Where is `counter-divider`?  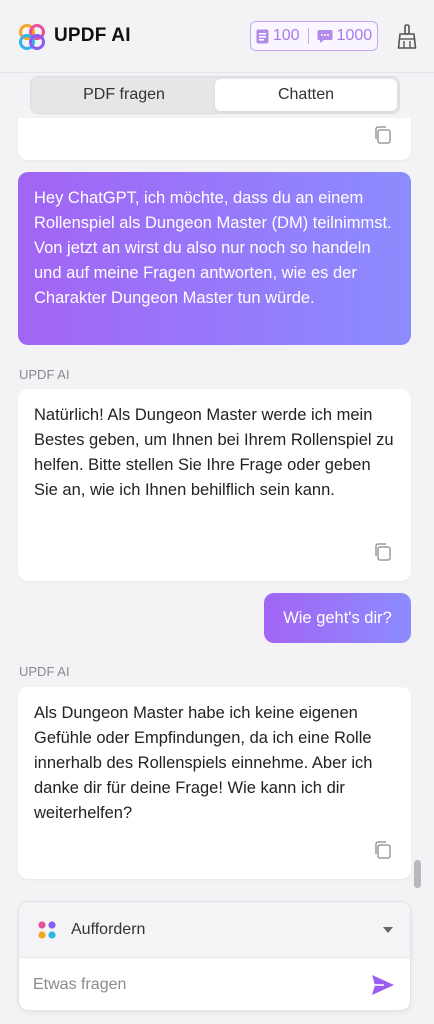
counter-divider is located at coordinates (308, 36).